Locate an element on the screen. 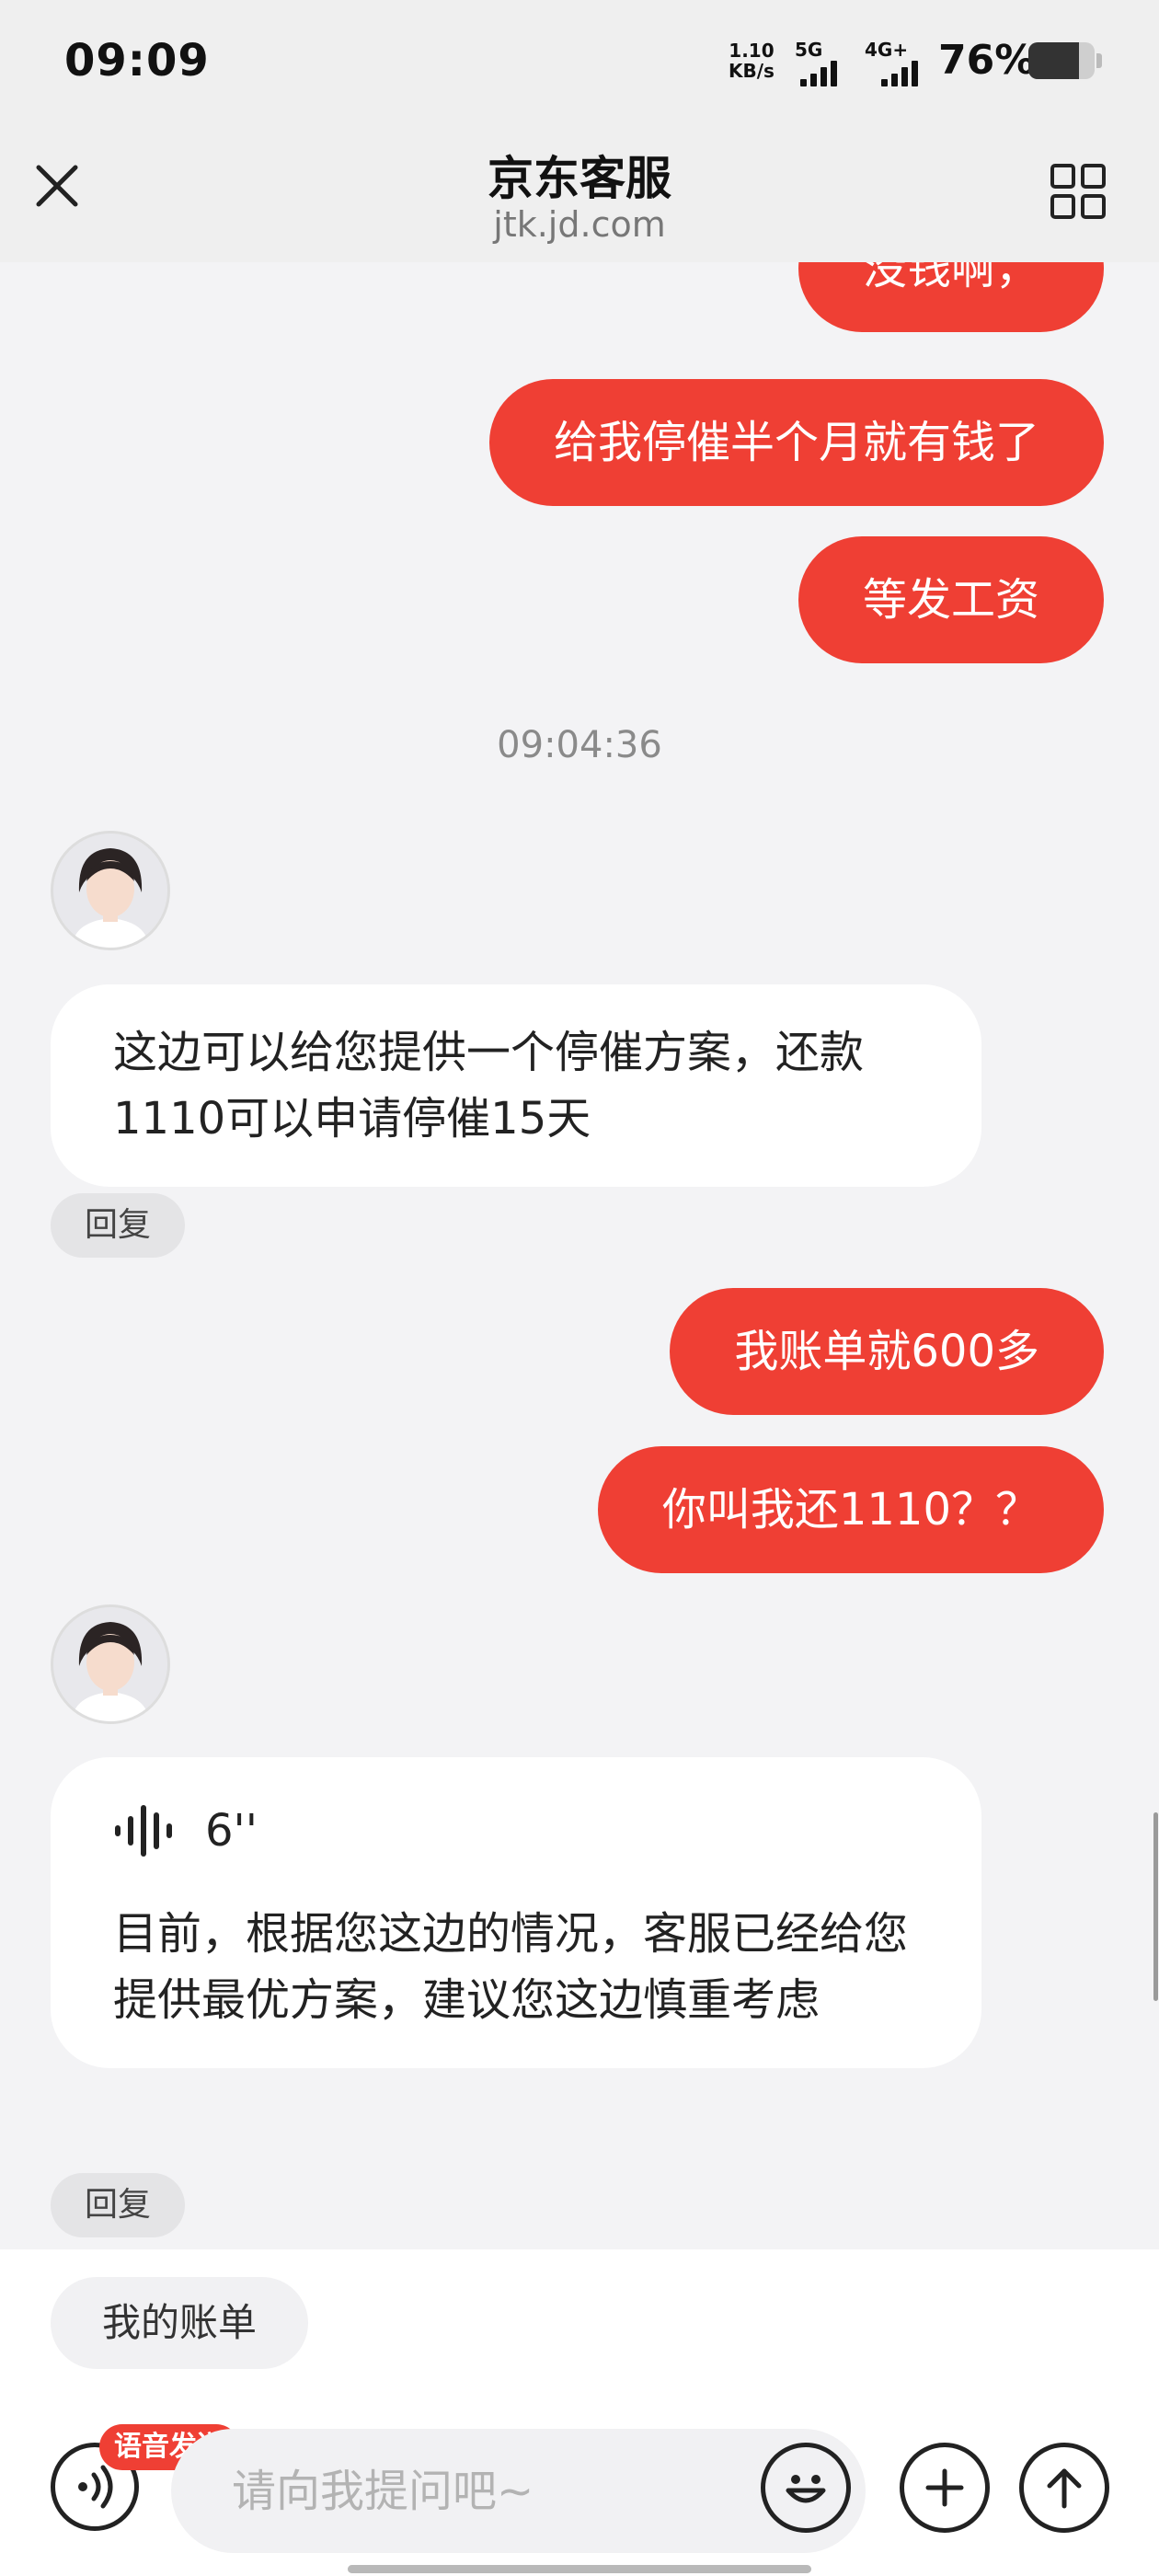 This screenshot has height=2576, width=1159. send-arrow-icon is located at coordinates (1064, 2488).